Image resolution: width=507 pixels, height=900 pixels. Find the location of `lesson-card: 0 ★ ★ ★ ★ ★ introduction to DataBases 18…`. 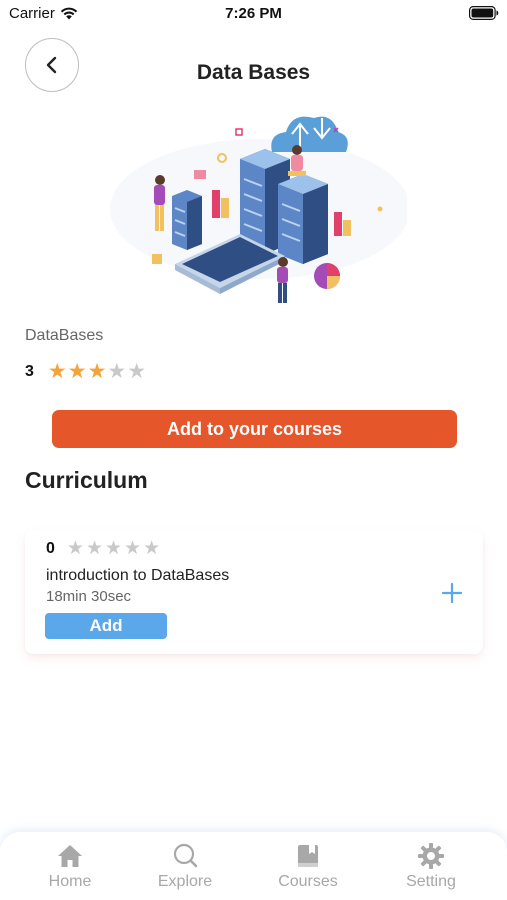

lesson-card: 0 ★ ★ ★ ★ ★ introduction to DataBases 18… is located at coordinates (254, 592).